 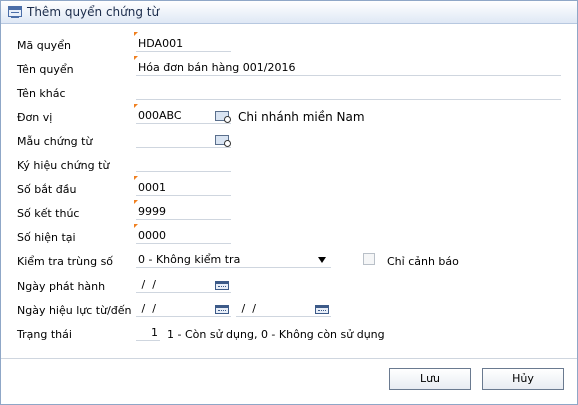 What do you see at coordinates (55, 141) in the screenshot?
I see `label-mau-chung-tu: Mẫu chứng từ` at bounding box center [55, 141].